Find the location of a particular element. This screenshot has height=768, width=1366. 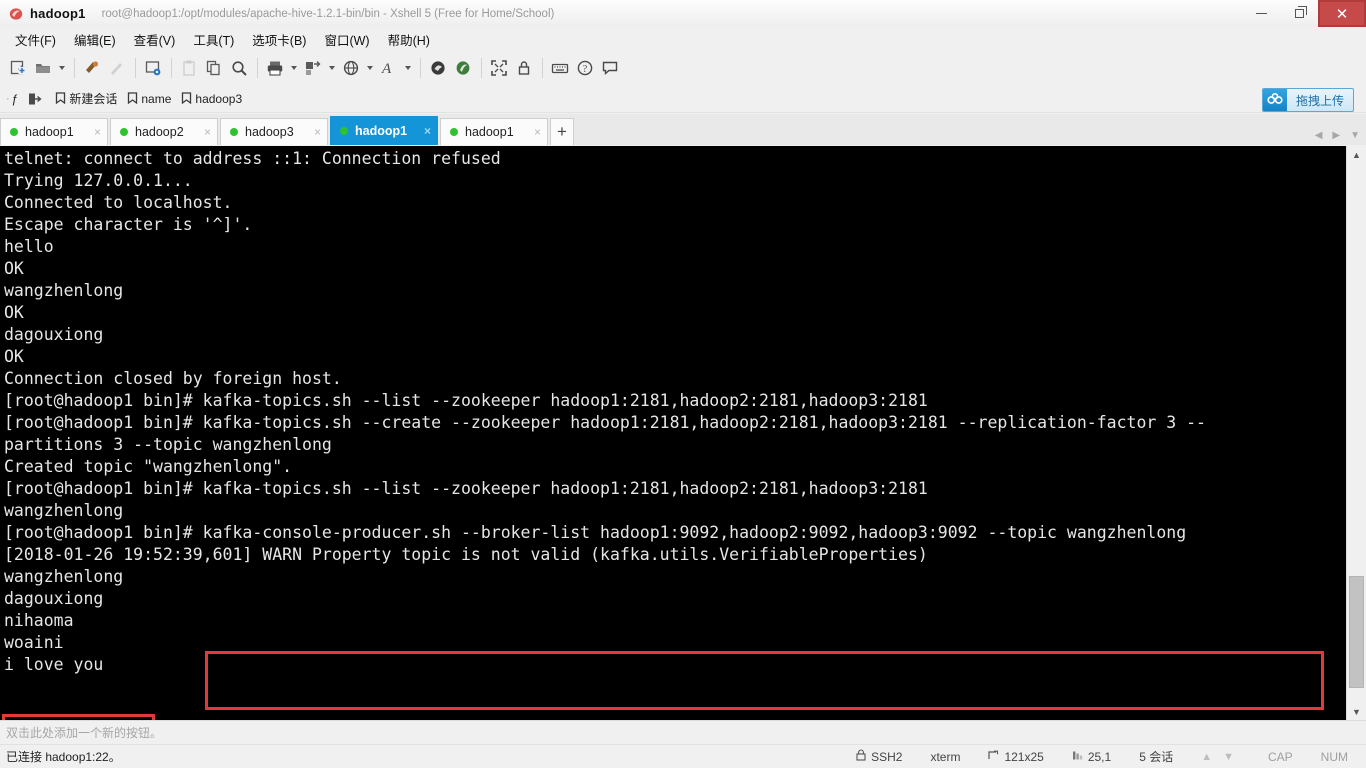

tab-navigation: ◀ ▶ ▼ is located at coordinates (1337, 135).